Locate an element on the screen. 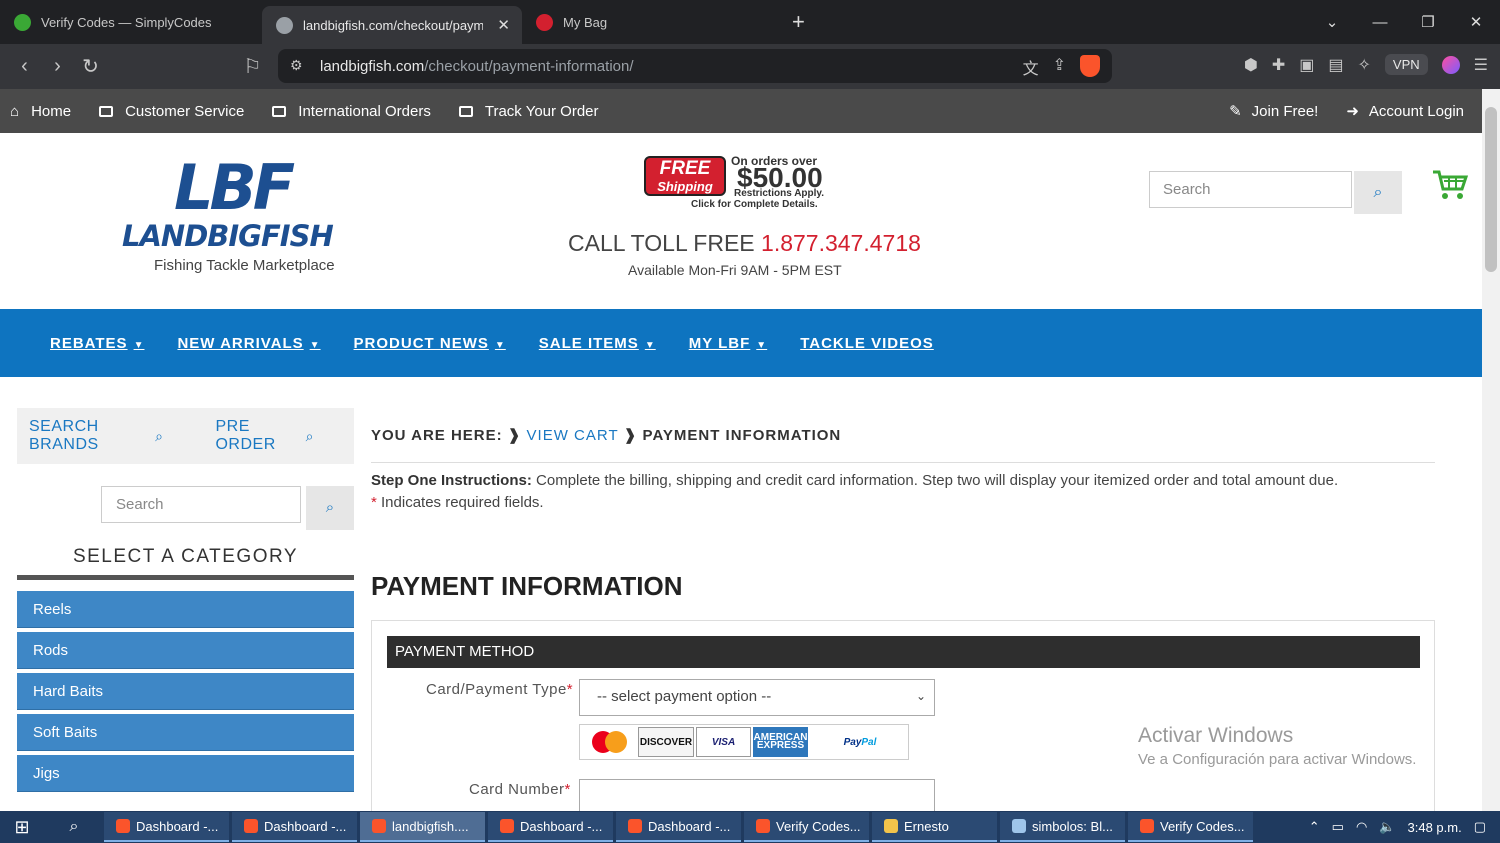  battery-icon: ▭ is located at coordinates (1338, 827).